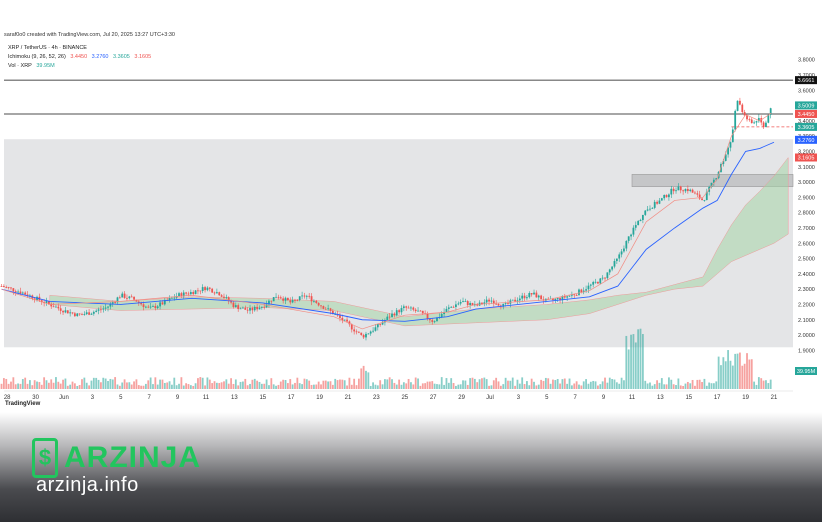 The image size is (822, 522). What do you see at coordinates (806, 305) in the screenshot?
I see `y-tick-label-16: 2.2000` at bounding box center [806, 305].